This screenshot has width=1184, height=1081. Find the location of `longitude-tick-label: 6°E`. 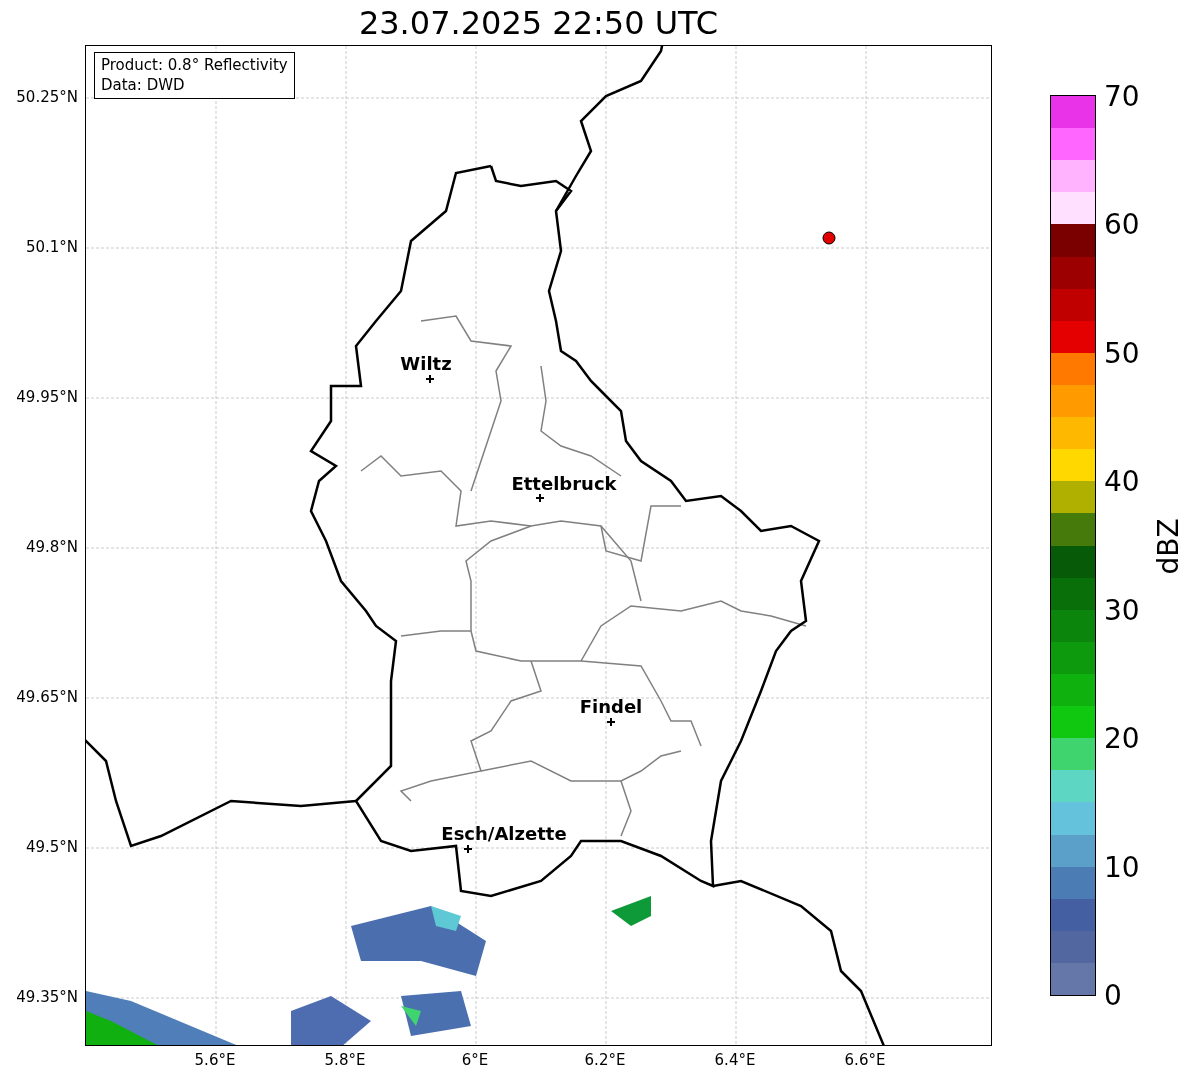

longitude-tick-label: 6°E is located at coordinates (475, 1060).